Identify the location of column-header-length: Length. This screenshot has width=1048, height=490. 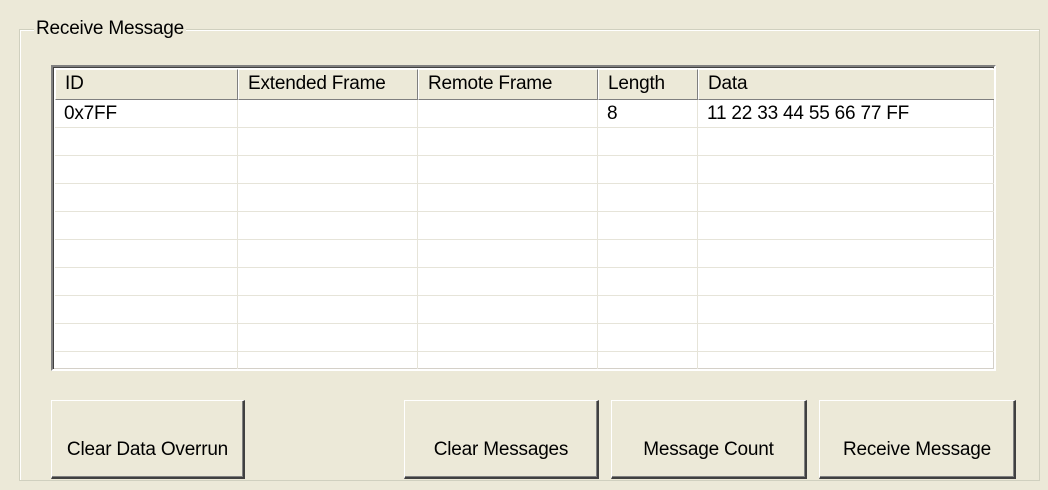
(648, 84).